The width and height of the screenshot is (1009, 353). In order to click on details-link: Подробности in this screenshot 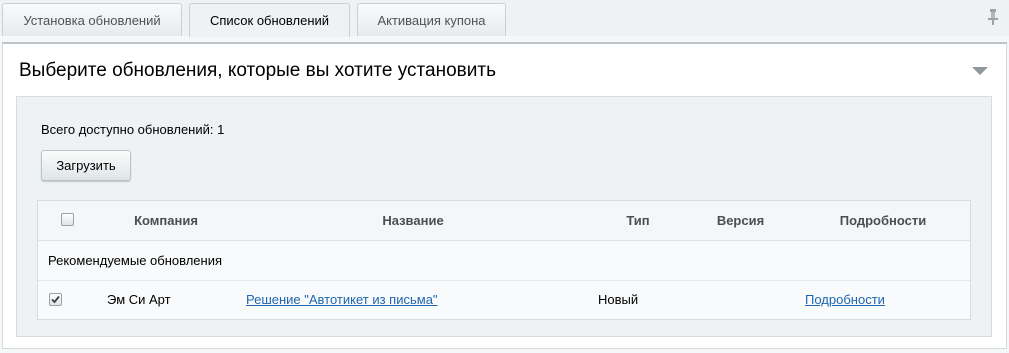, I will do `click(845, 299)`.